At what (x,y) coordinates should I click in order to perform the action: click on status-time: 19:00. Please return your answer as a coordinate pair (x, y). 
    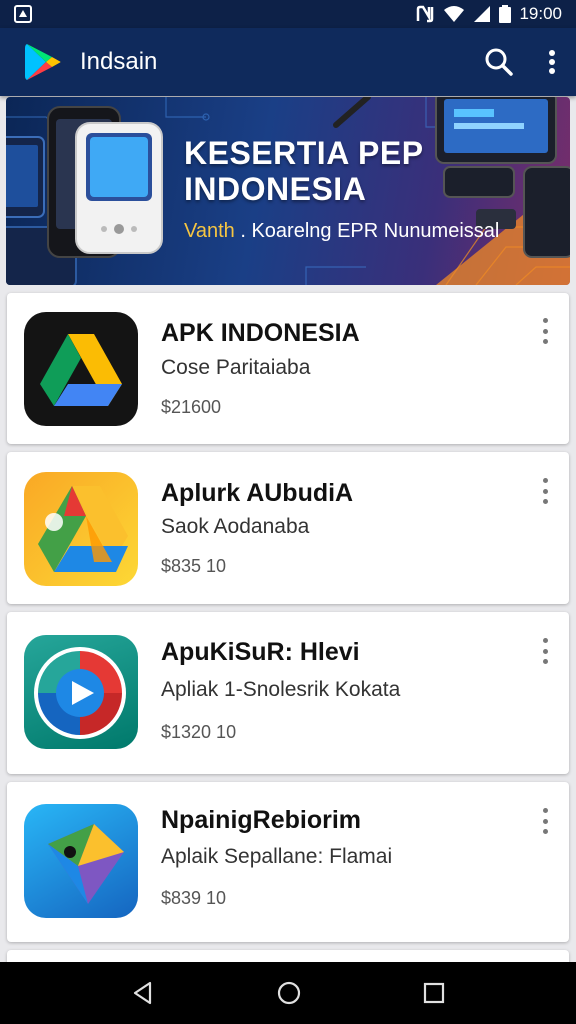
    Looking at the image, I should click on (540, 13).